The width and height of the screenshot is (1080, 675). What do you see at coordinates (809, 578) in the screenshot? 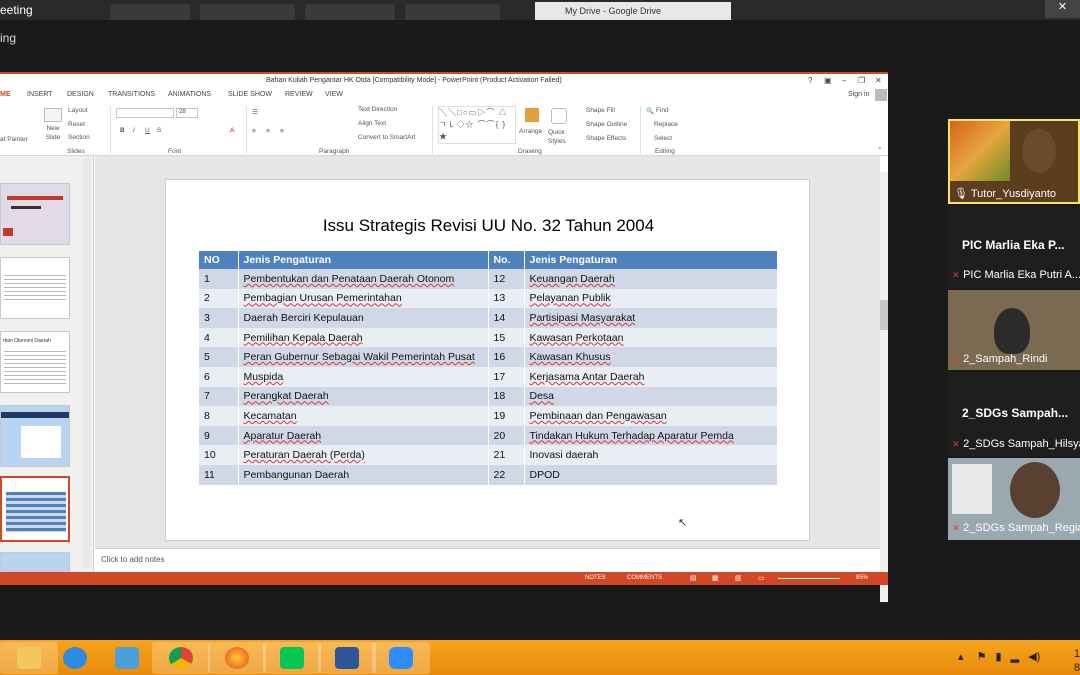
I see `zoom-slider` at bounding box center [809, 578].